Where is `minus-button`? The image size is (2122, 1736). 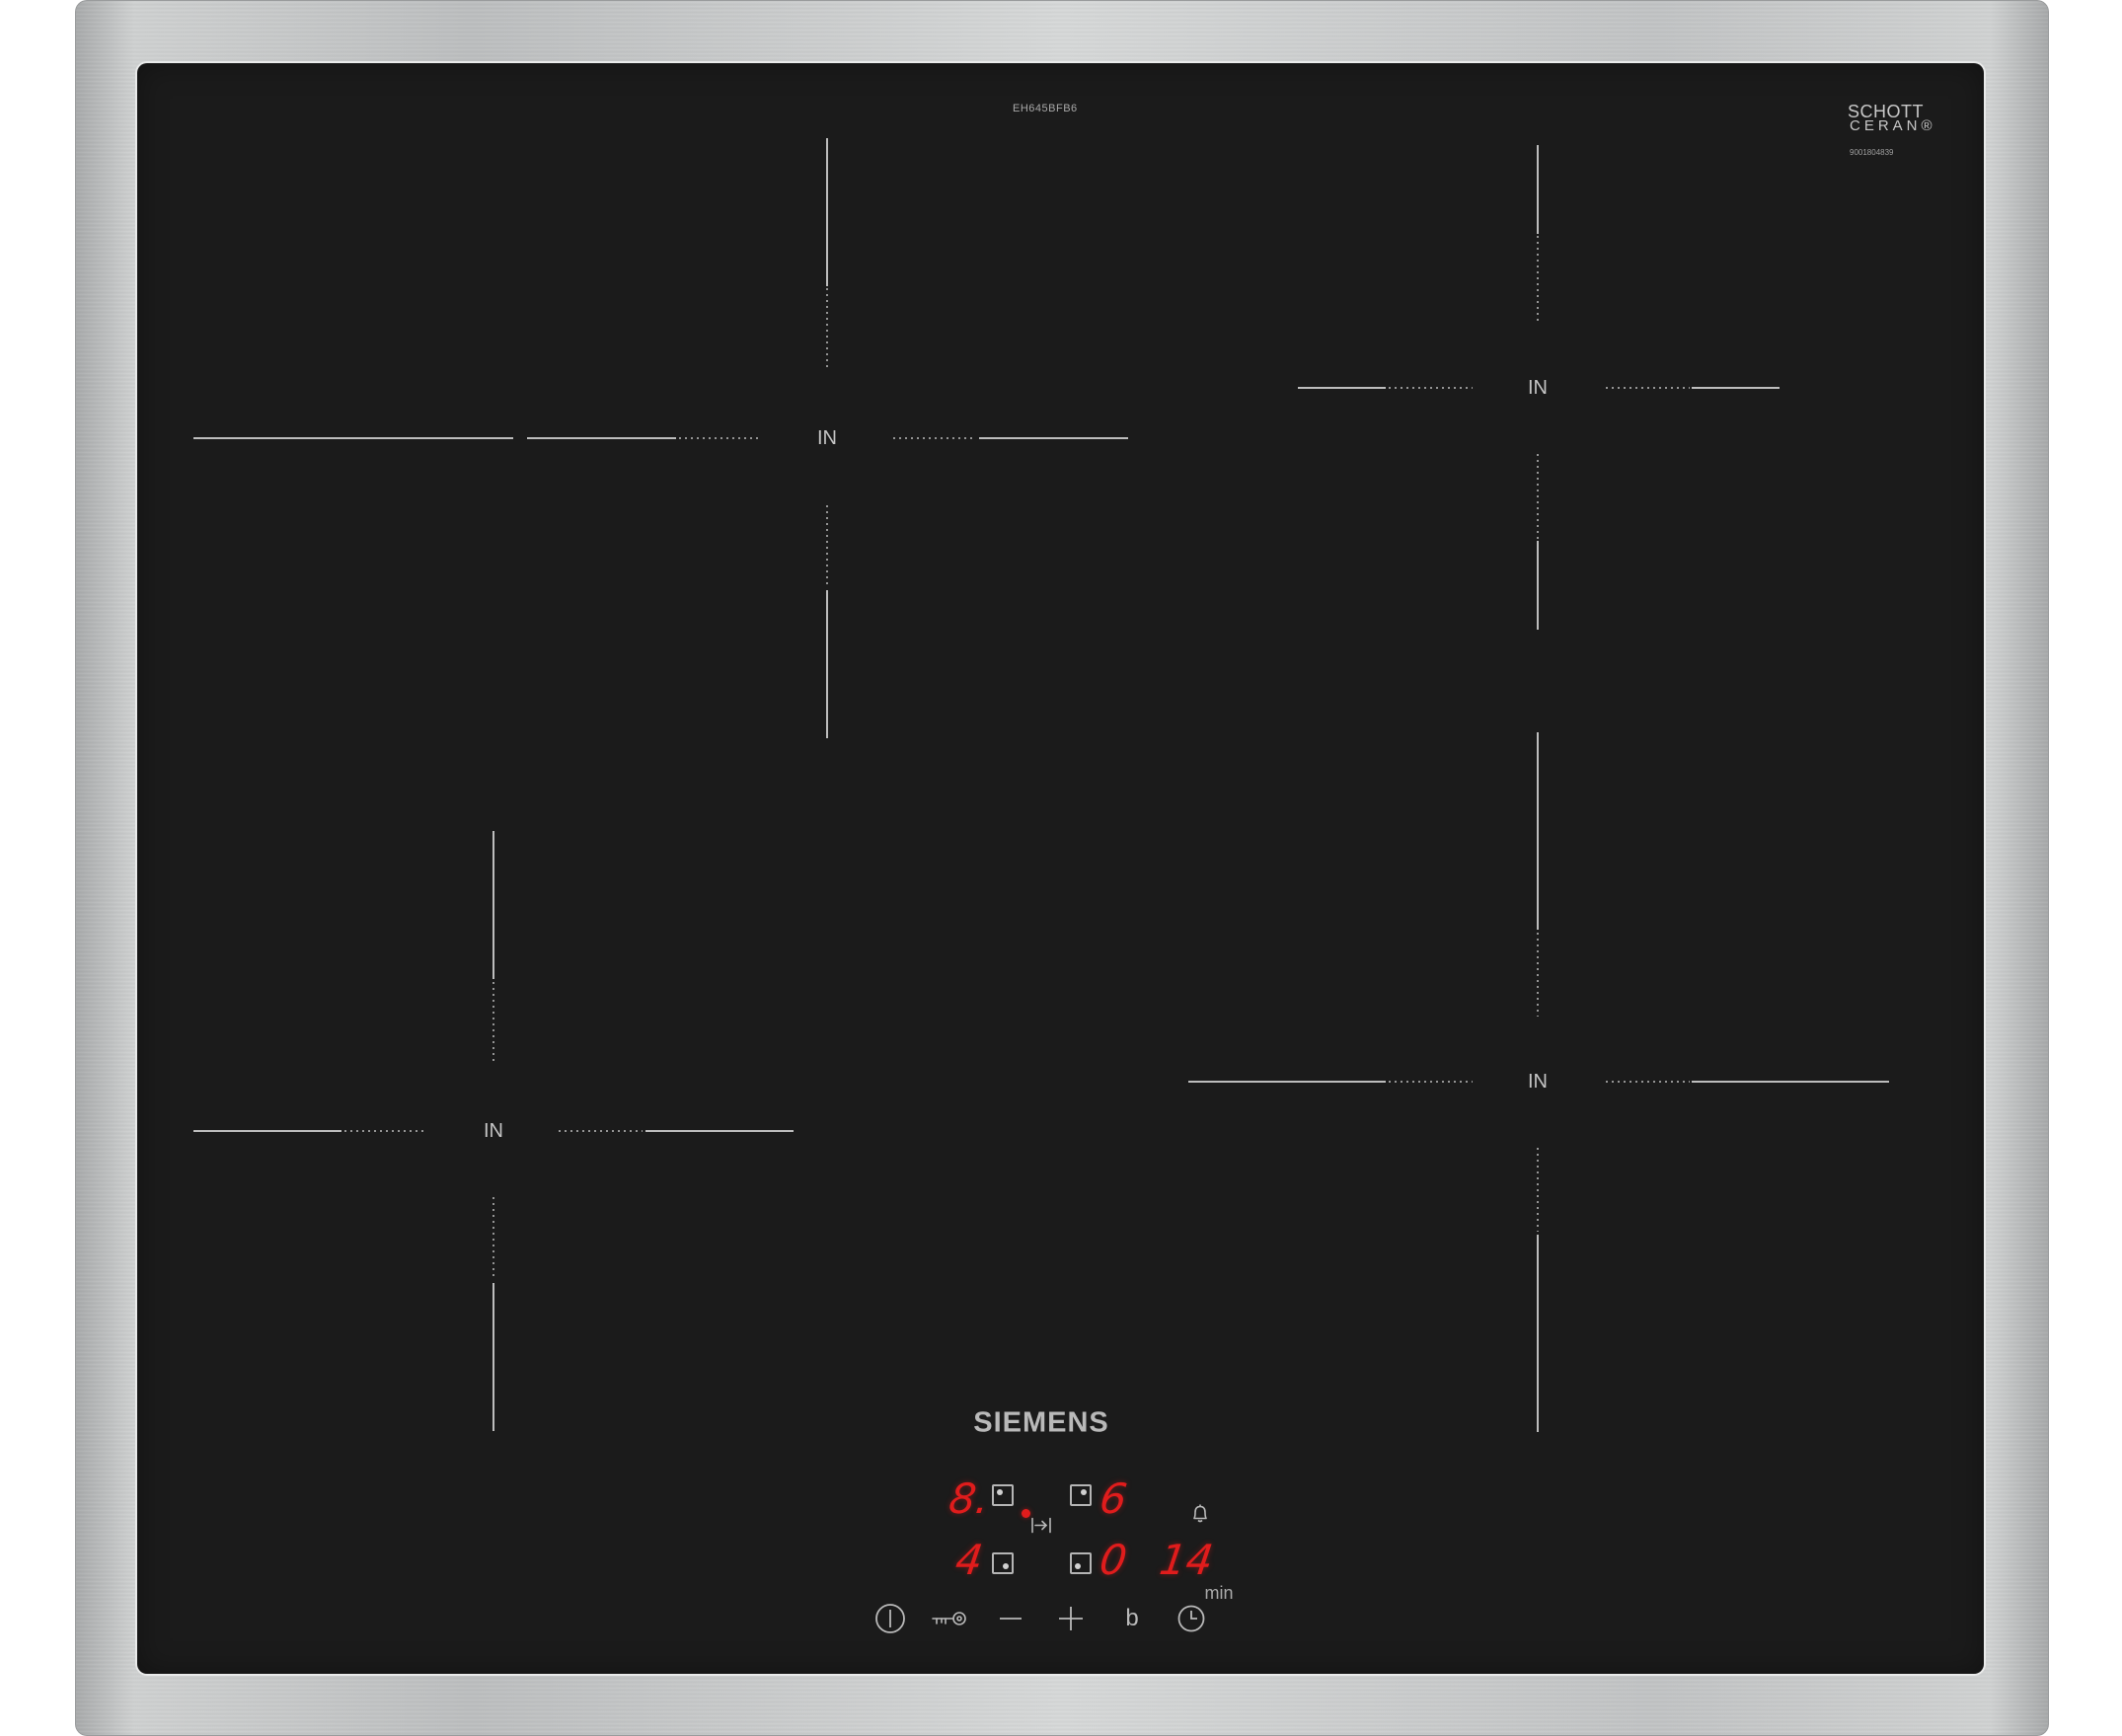
minus-button is located at coordinates (1010, 1618).